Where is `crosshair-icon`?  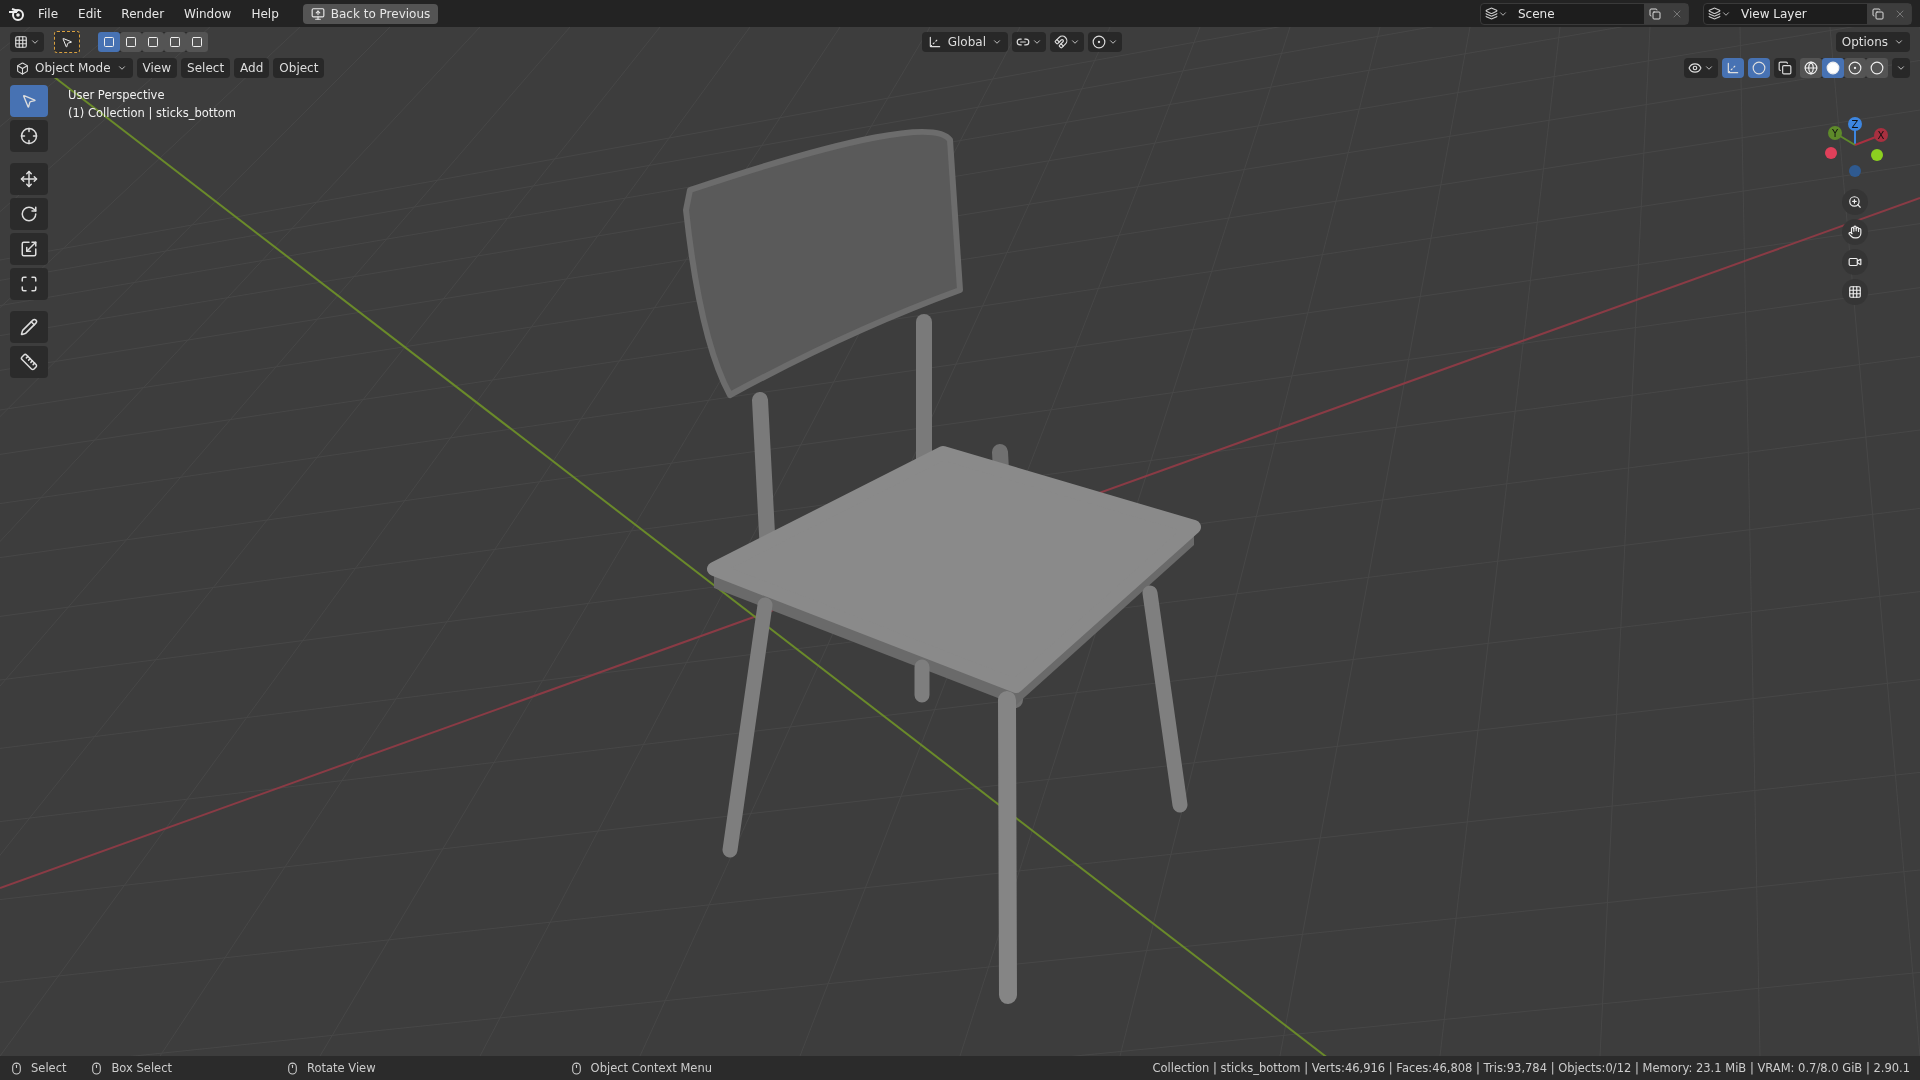 crosshair-icon is located at coordinates (29, 136).